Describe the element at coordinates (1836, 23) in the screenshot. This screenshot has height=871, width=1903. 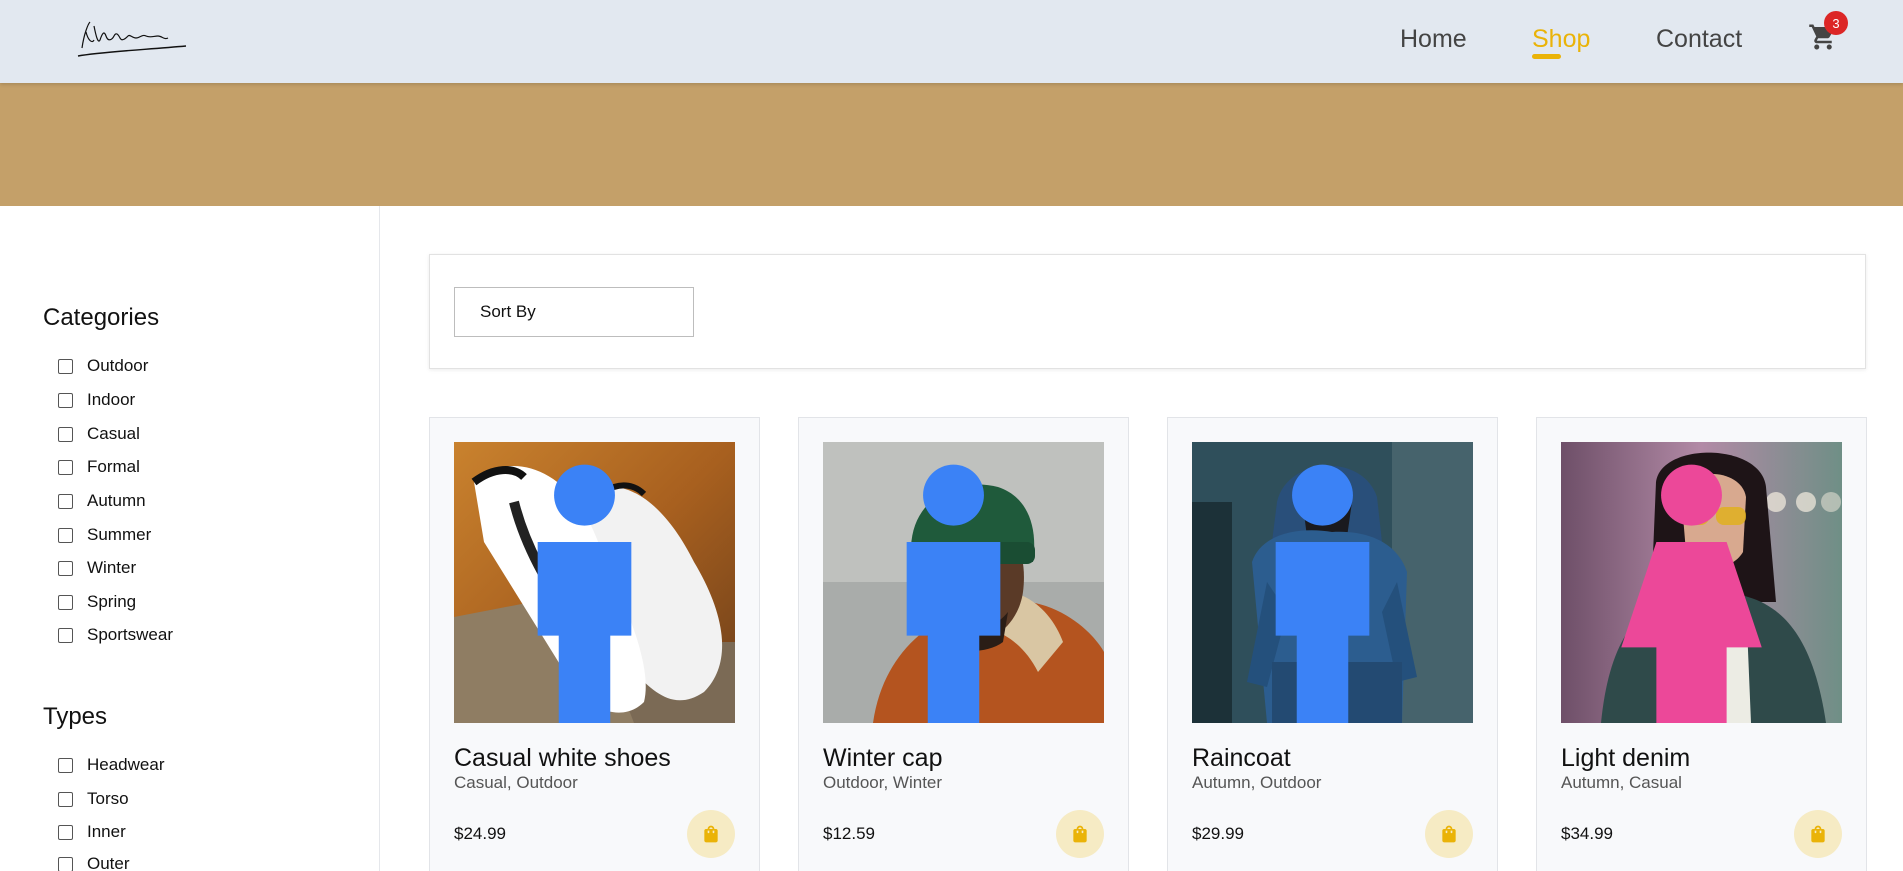
I see `cart-count-badge: 3` at that location.